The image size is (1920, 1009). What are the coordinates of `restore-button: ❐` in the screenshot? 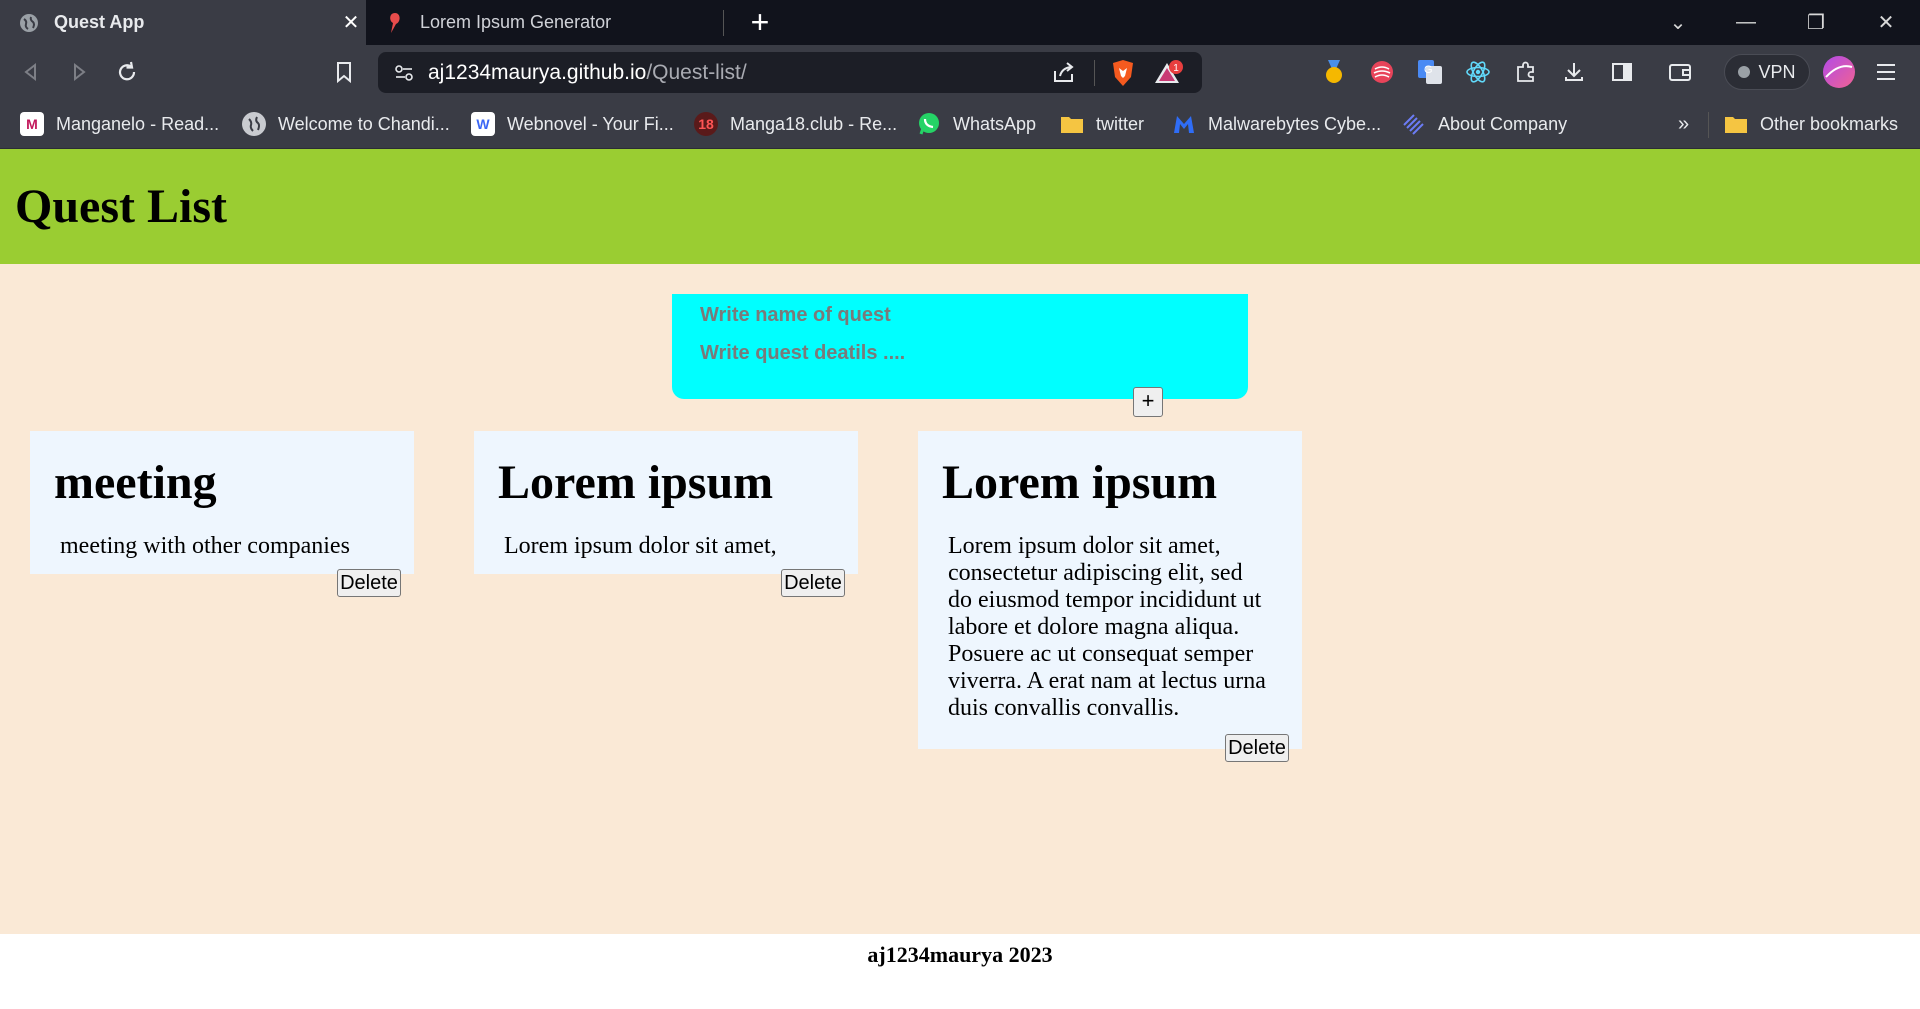 It's located at (1816, 22).